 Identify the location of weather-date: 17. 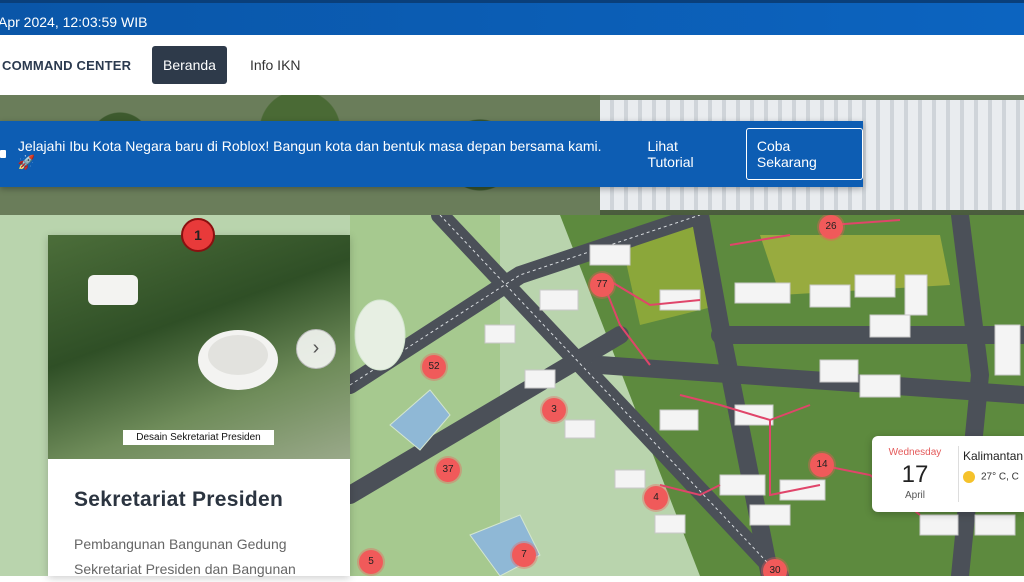
(915, 474).